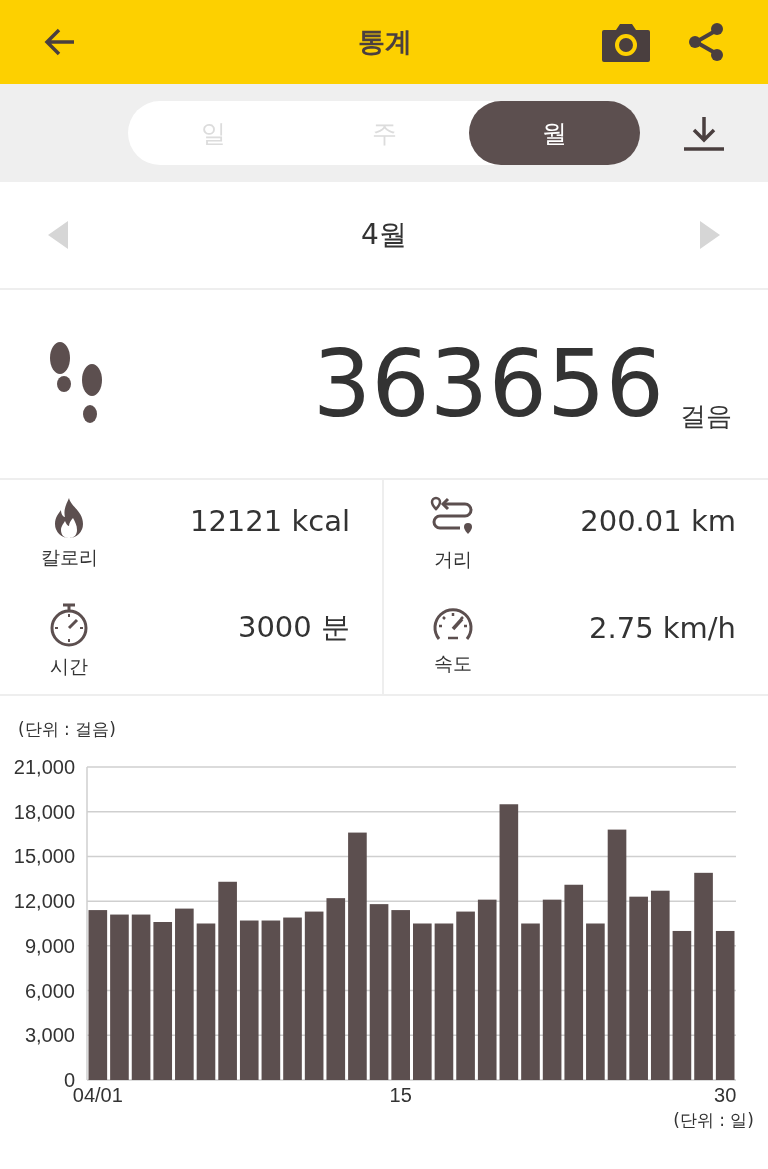  What do you see at coordinates (384, 235) in the screenshot?
I see `month-label: 4월` at bounding box center [384, 235].